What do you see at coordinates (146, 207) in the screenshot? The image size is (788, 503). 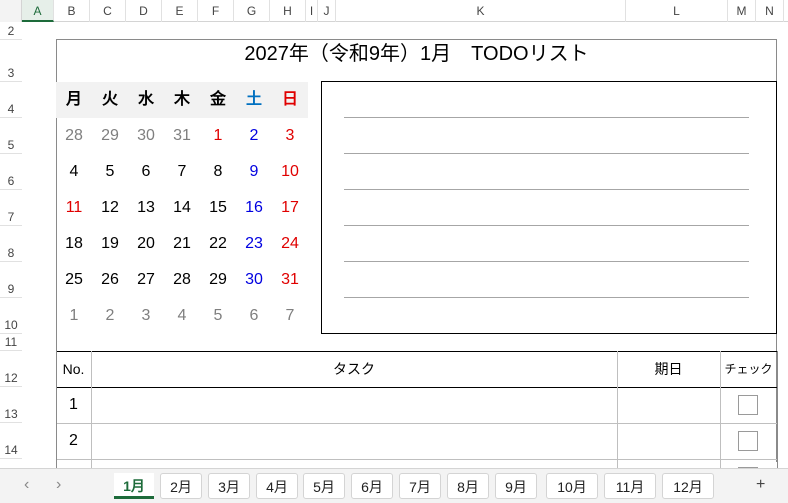 I see `calendar-day: 13` at bounding box center [146, 207].